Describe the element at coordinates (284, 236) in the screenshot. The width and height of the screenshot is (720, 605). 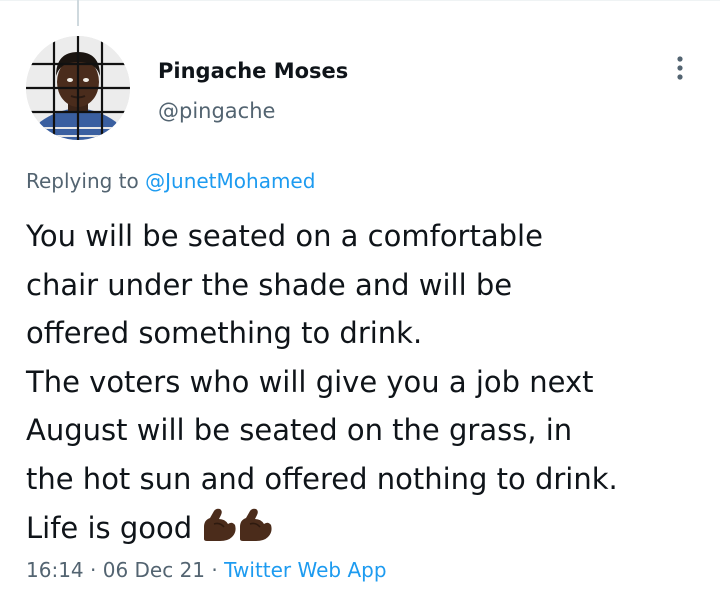
I see `tweet-line: You will be seated on a comfortable` at that location.